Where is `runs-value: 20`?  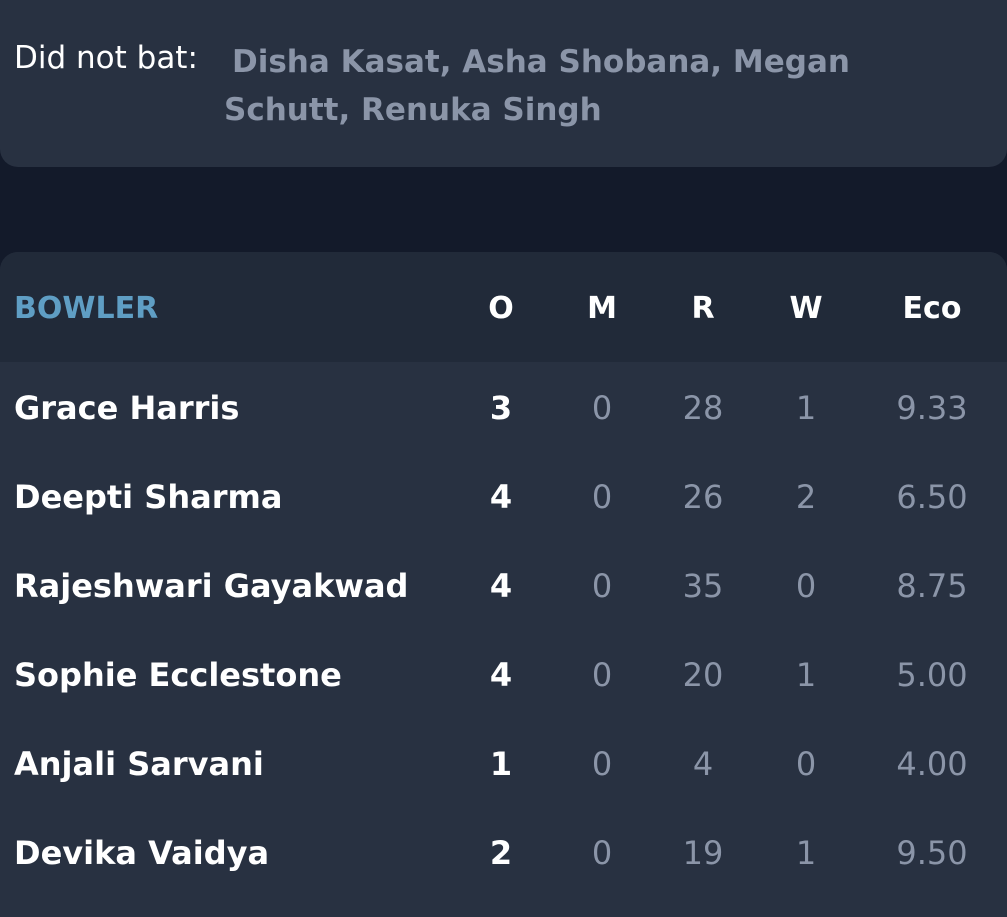
runs-value: 20 is located at coordinates (703, 675).